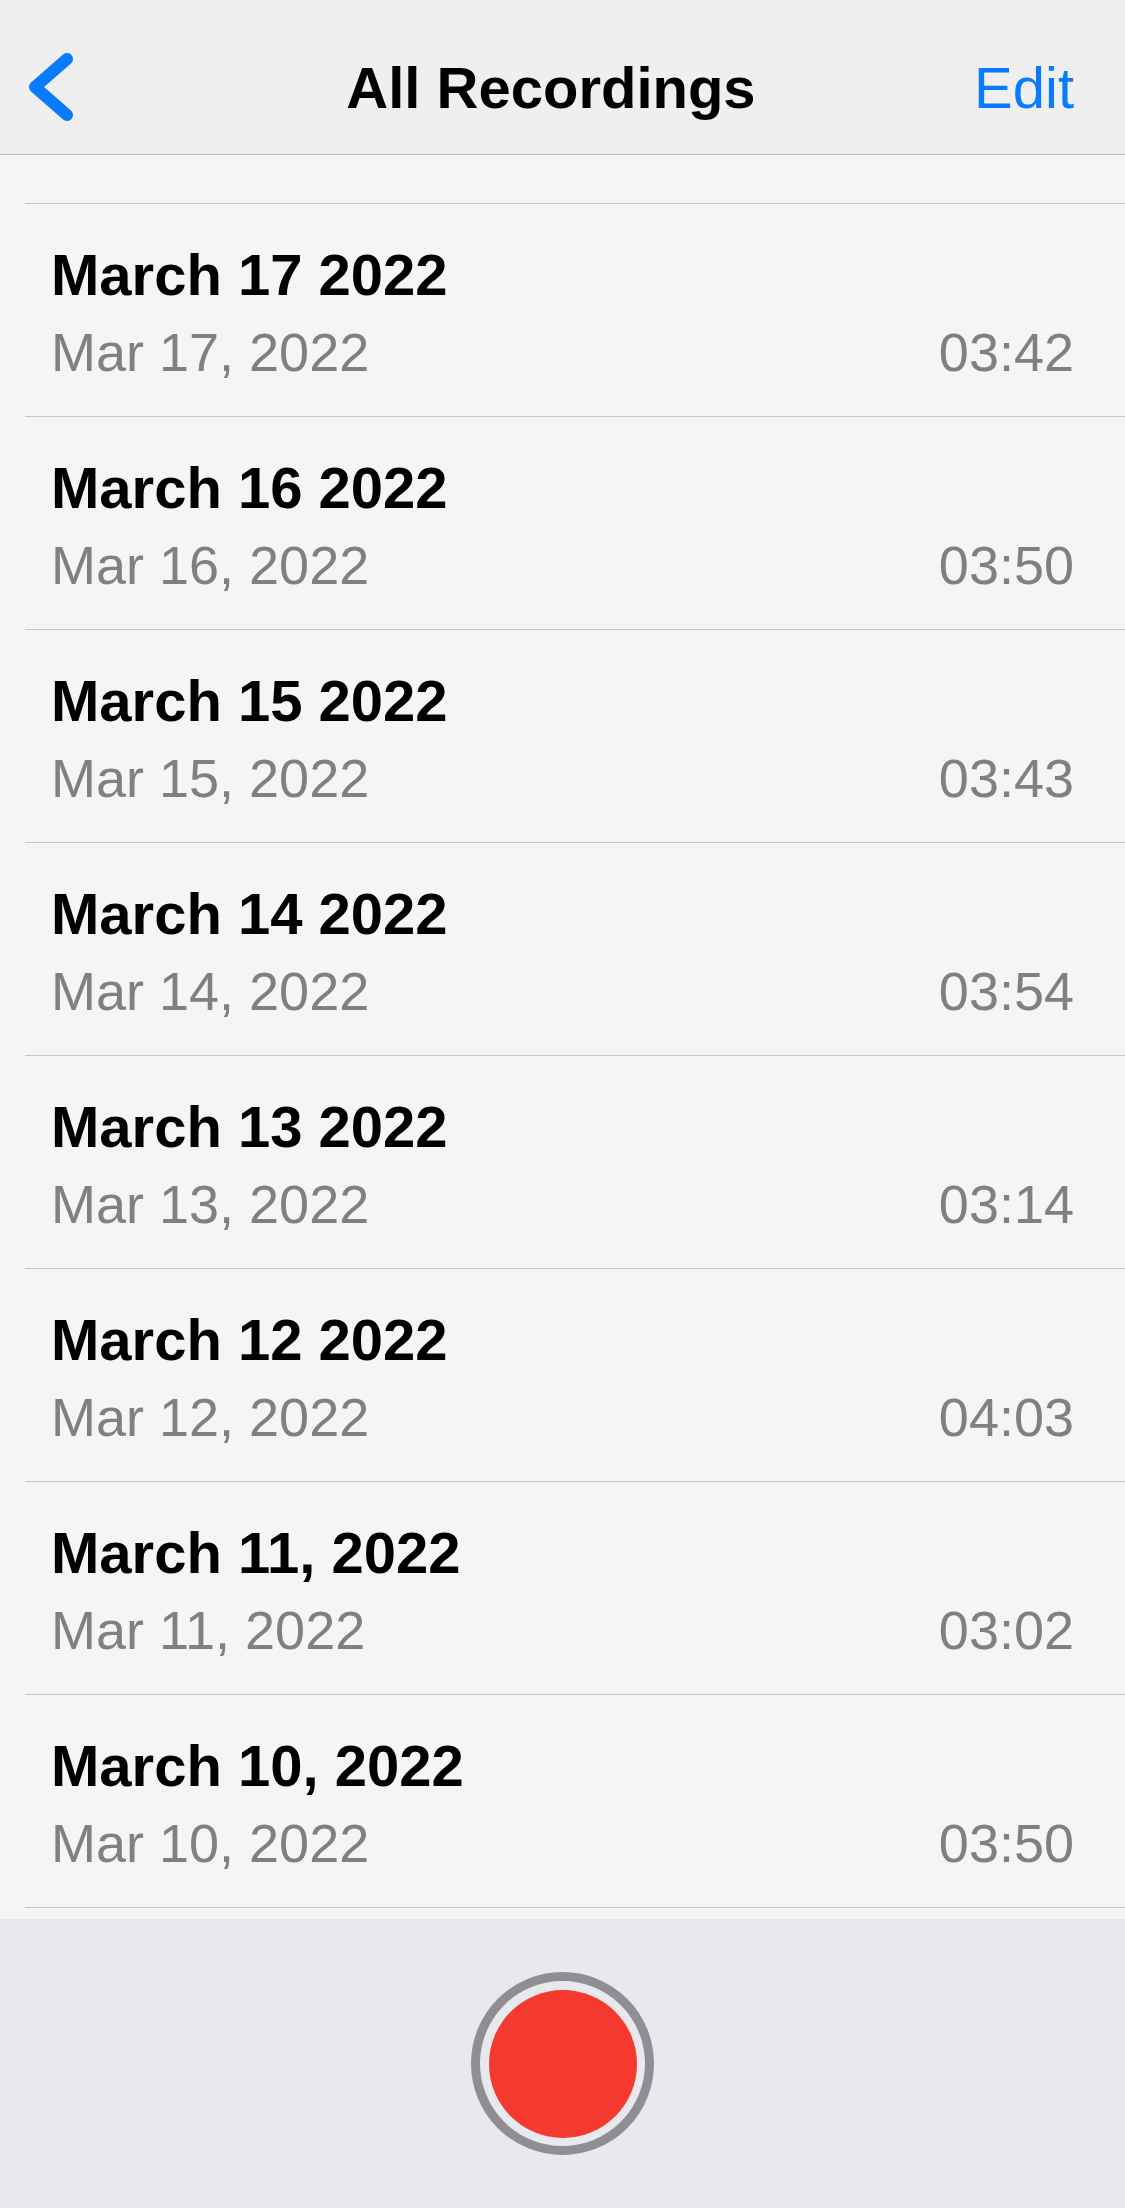  I want to click on recording-title: March 12 2022, so click(249, 1340).